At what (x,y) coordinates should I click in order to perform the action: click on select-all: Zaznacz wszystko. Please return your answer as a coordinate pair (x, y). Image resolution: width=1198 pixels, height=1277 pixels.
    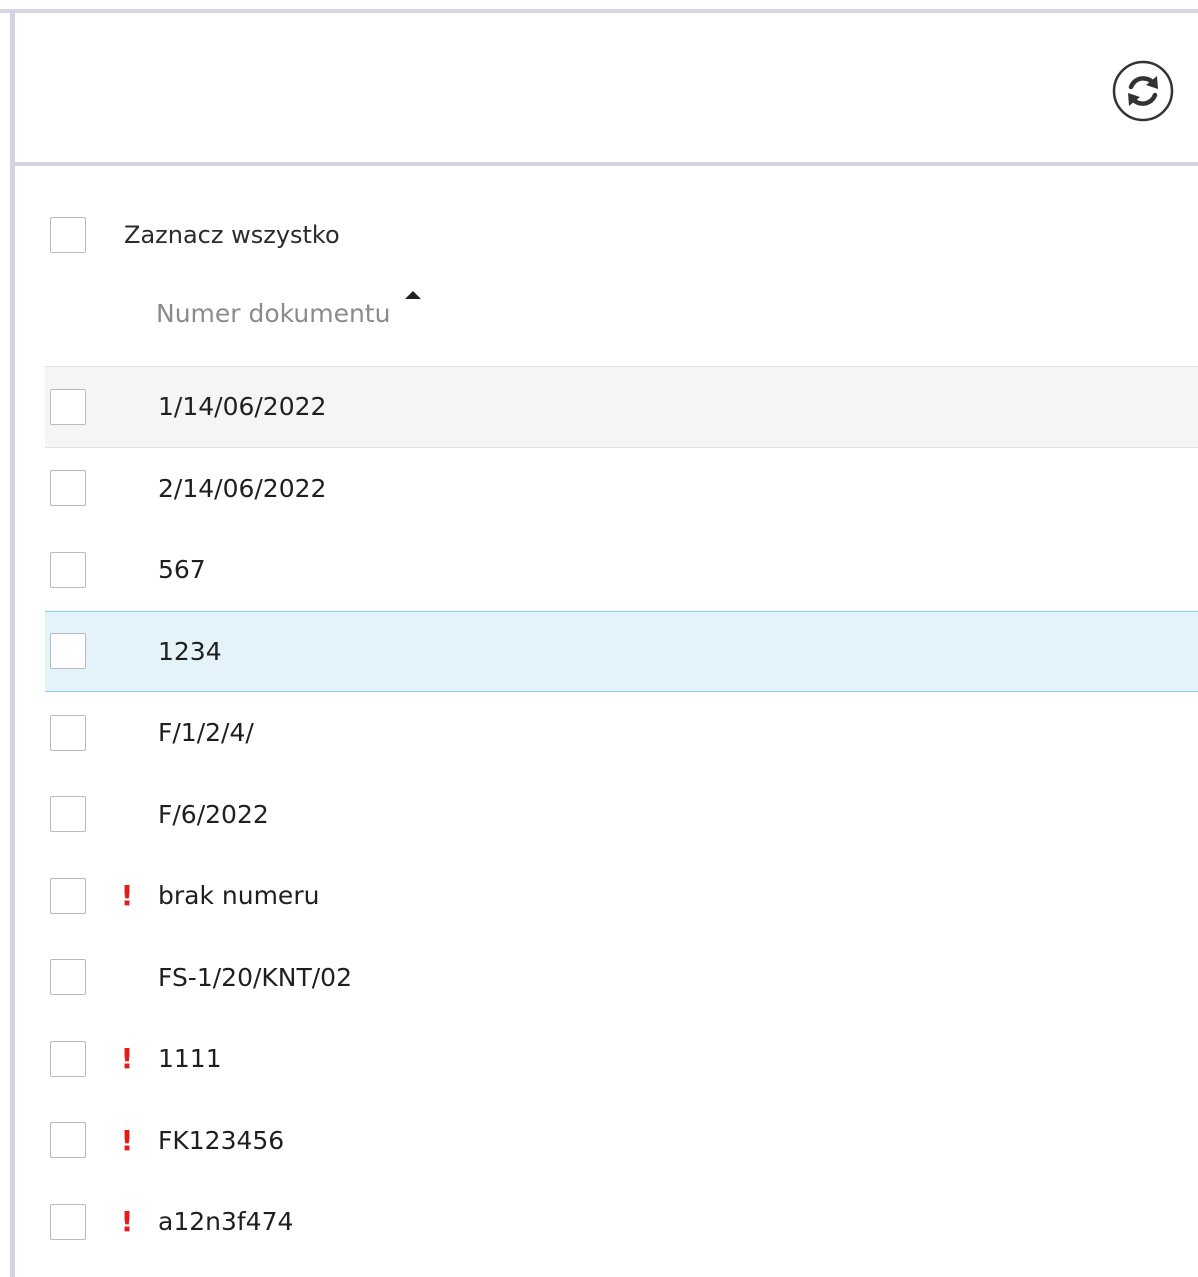
    Looking at the image, I should click on (195, 235).